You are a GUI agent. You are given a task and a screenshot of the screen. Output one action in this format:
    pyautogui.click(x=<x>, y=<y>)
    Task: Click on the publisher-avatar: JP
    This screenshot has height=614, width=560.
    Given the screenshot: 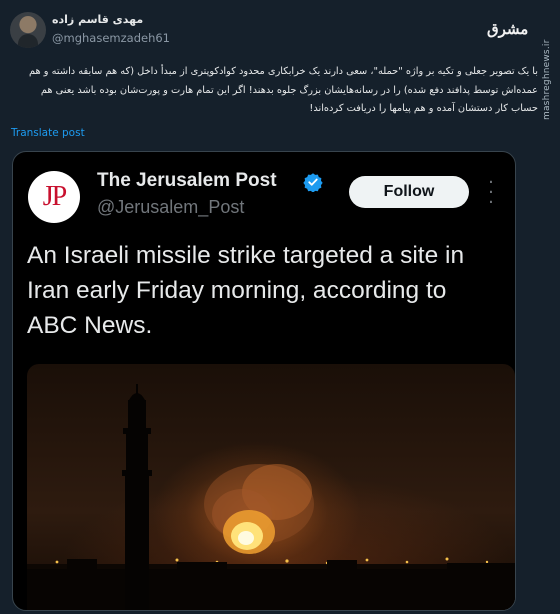 What is the action you would take?
    pyautogui.click(x=54, y=197)
    